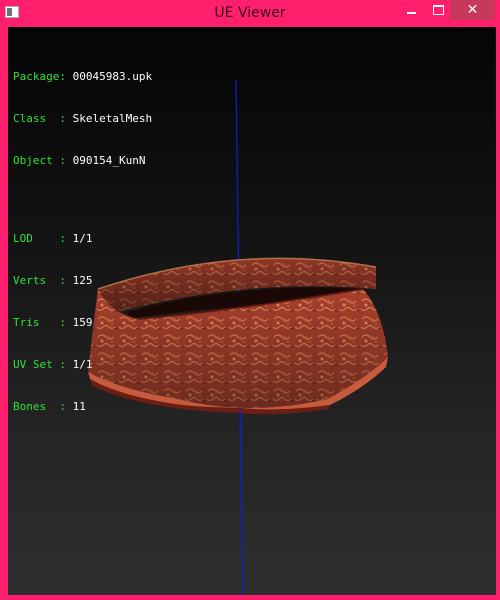 The width and height of the screenshot is (500, 600). Describe the element at coordinates (39, 76) in the screenshot. I see `package-label: Package:` at that location.